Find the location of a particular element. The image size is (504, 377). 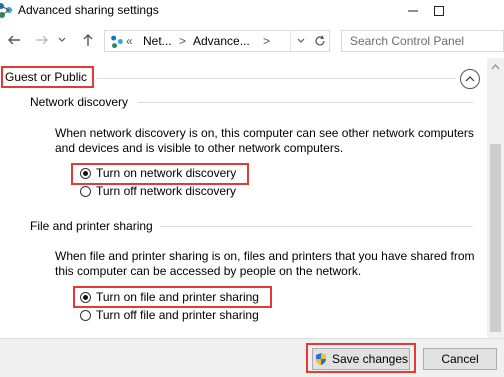

address-bar: « Net... > Advance... > is located at coordinates (217, 41).